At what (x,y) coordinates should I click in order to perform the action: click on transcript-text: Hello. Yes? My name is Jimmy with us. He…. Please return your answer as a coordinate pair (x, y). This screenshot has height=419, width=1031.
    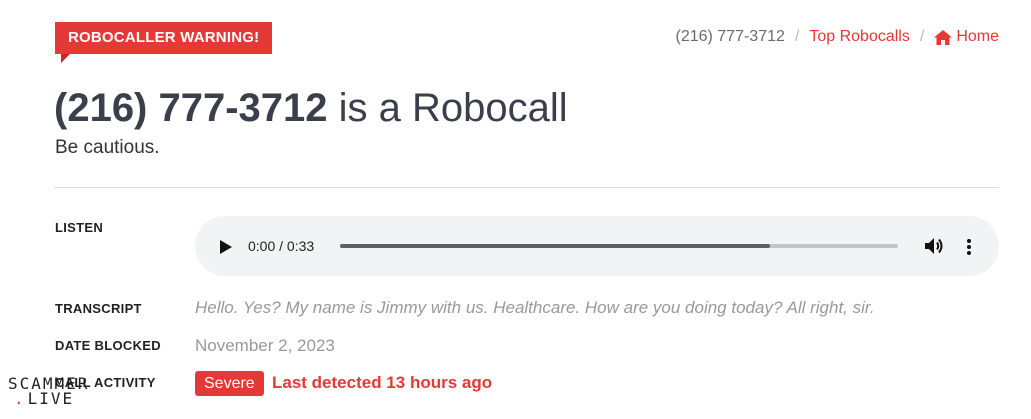
    Looking at the image, I should click on (535, 307).